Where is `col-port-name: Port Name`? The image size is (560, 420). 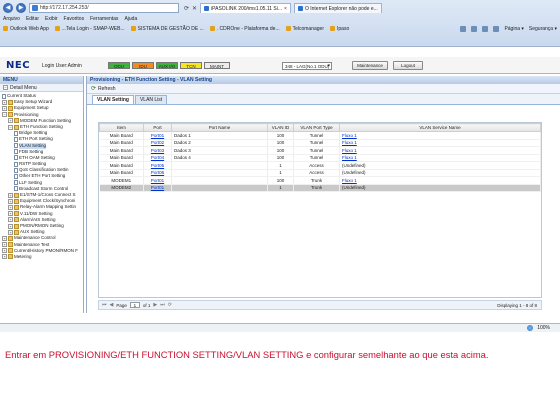
col-port-name: Port Name is located at coordinates (219, 127).